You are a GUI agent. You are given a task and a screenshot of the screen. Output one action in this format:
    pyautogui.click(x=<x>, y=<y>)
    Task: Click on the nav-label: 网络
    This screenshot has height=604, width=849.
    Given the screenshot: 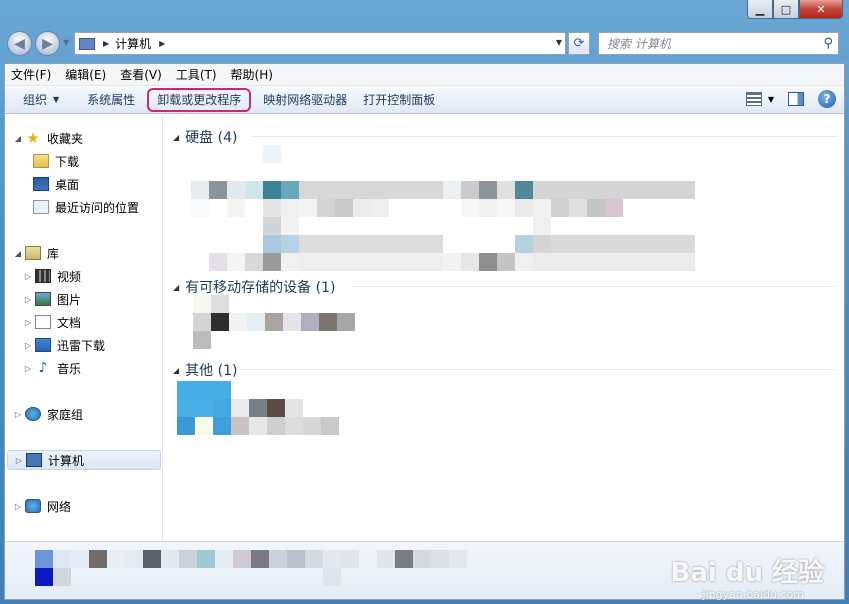 What is the action you would take?
    pyautogui.click(x=59, y=506)
    